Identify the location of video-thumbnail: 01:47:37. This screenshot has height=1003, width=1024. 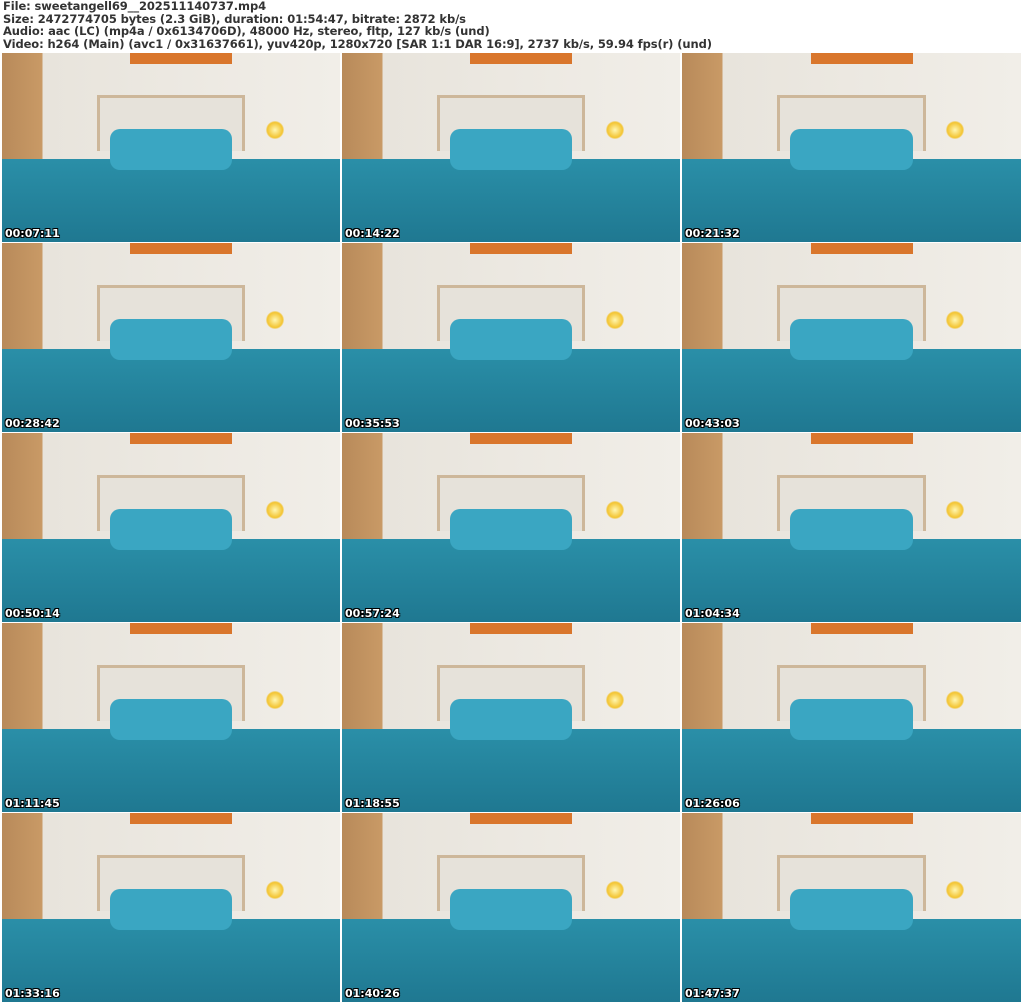
(851, 907).